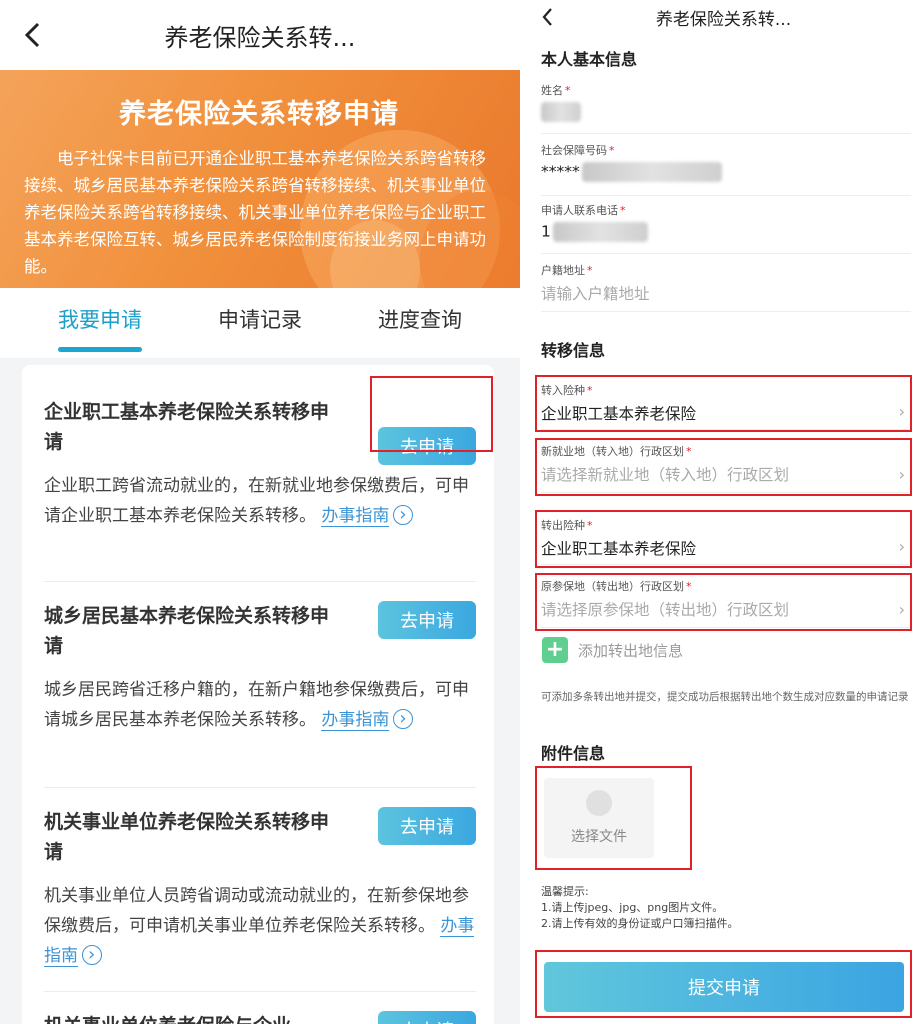  Describe the element at coordinates (187, 837) in the screenshot. I see `item-title: 机关事业单位养老保险关系转移申请` at that location.